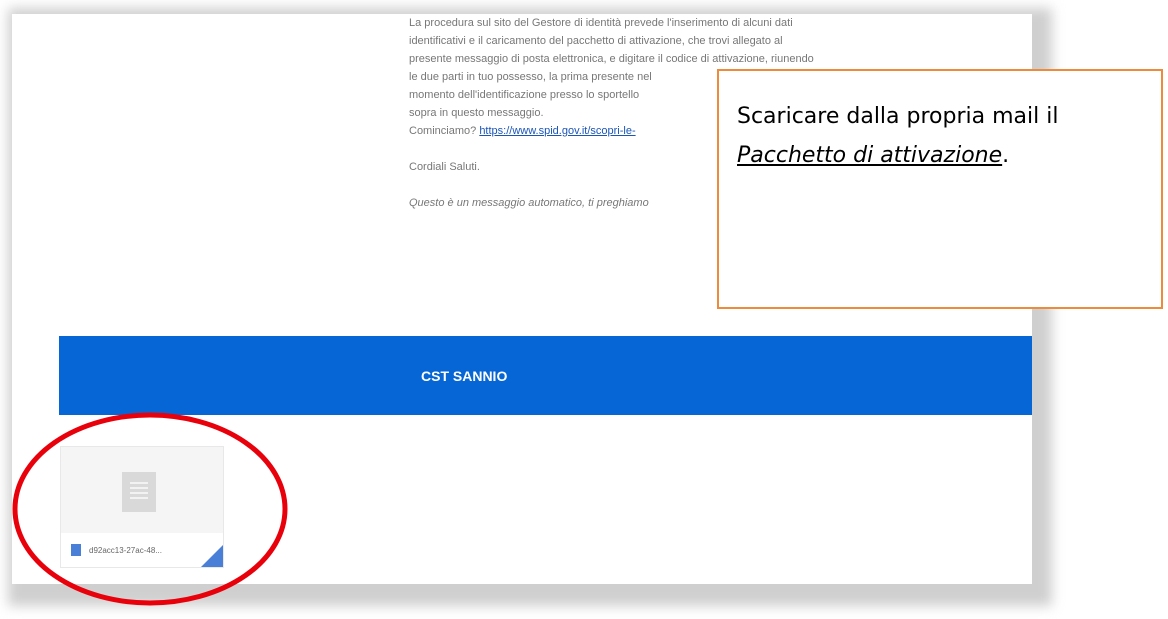  I want to click on spid-link: https://www.spid.gov.it/scopri-le-, so click(557, 131).